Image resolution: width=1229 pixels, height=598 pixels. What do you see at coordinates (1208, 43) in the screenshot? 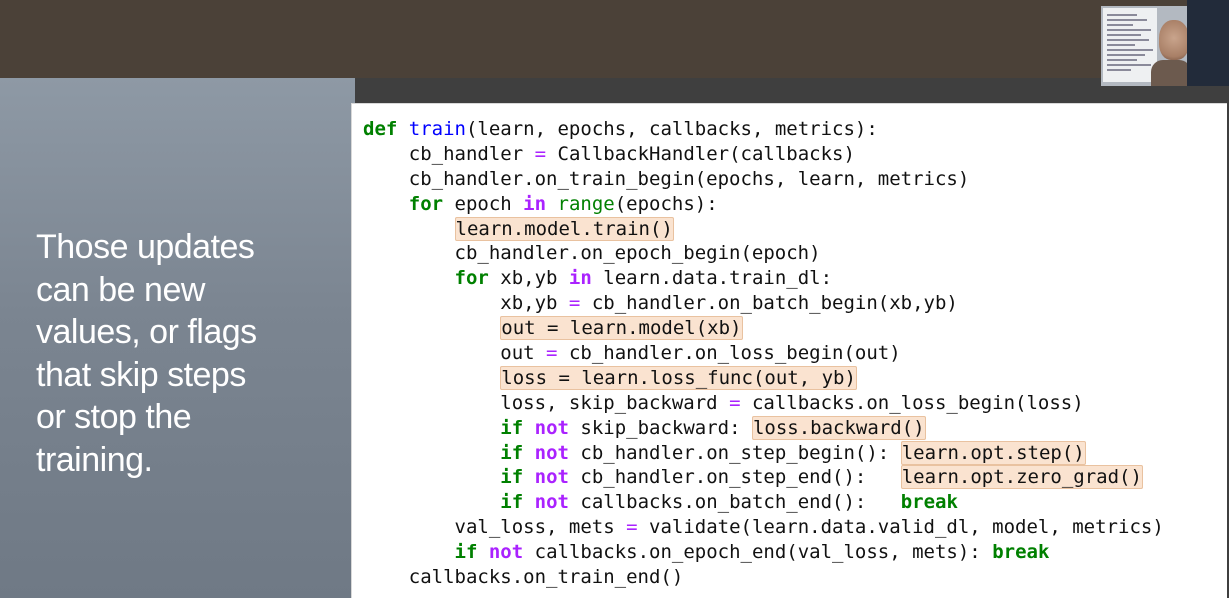
I see `webcam-background` at bounding box center [1208, 43].